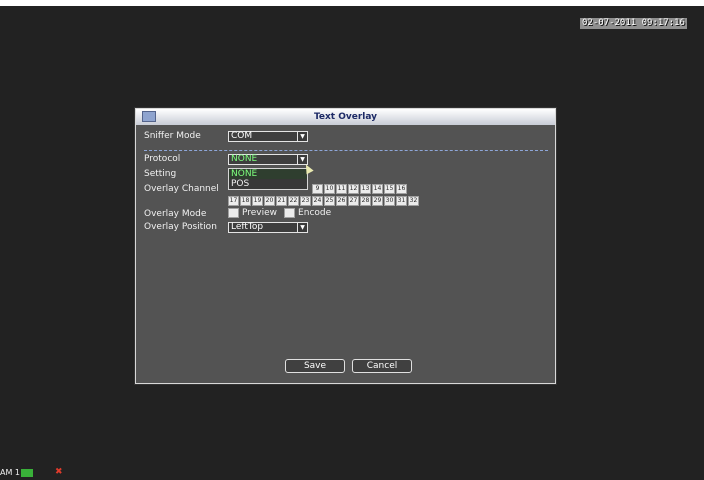  I want to click on encode-checkbox, so click(290, 213).